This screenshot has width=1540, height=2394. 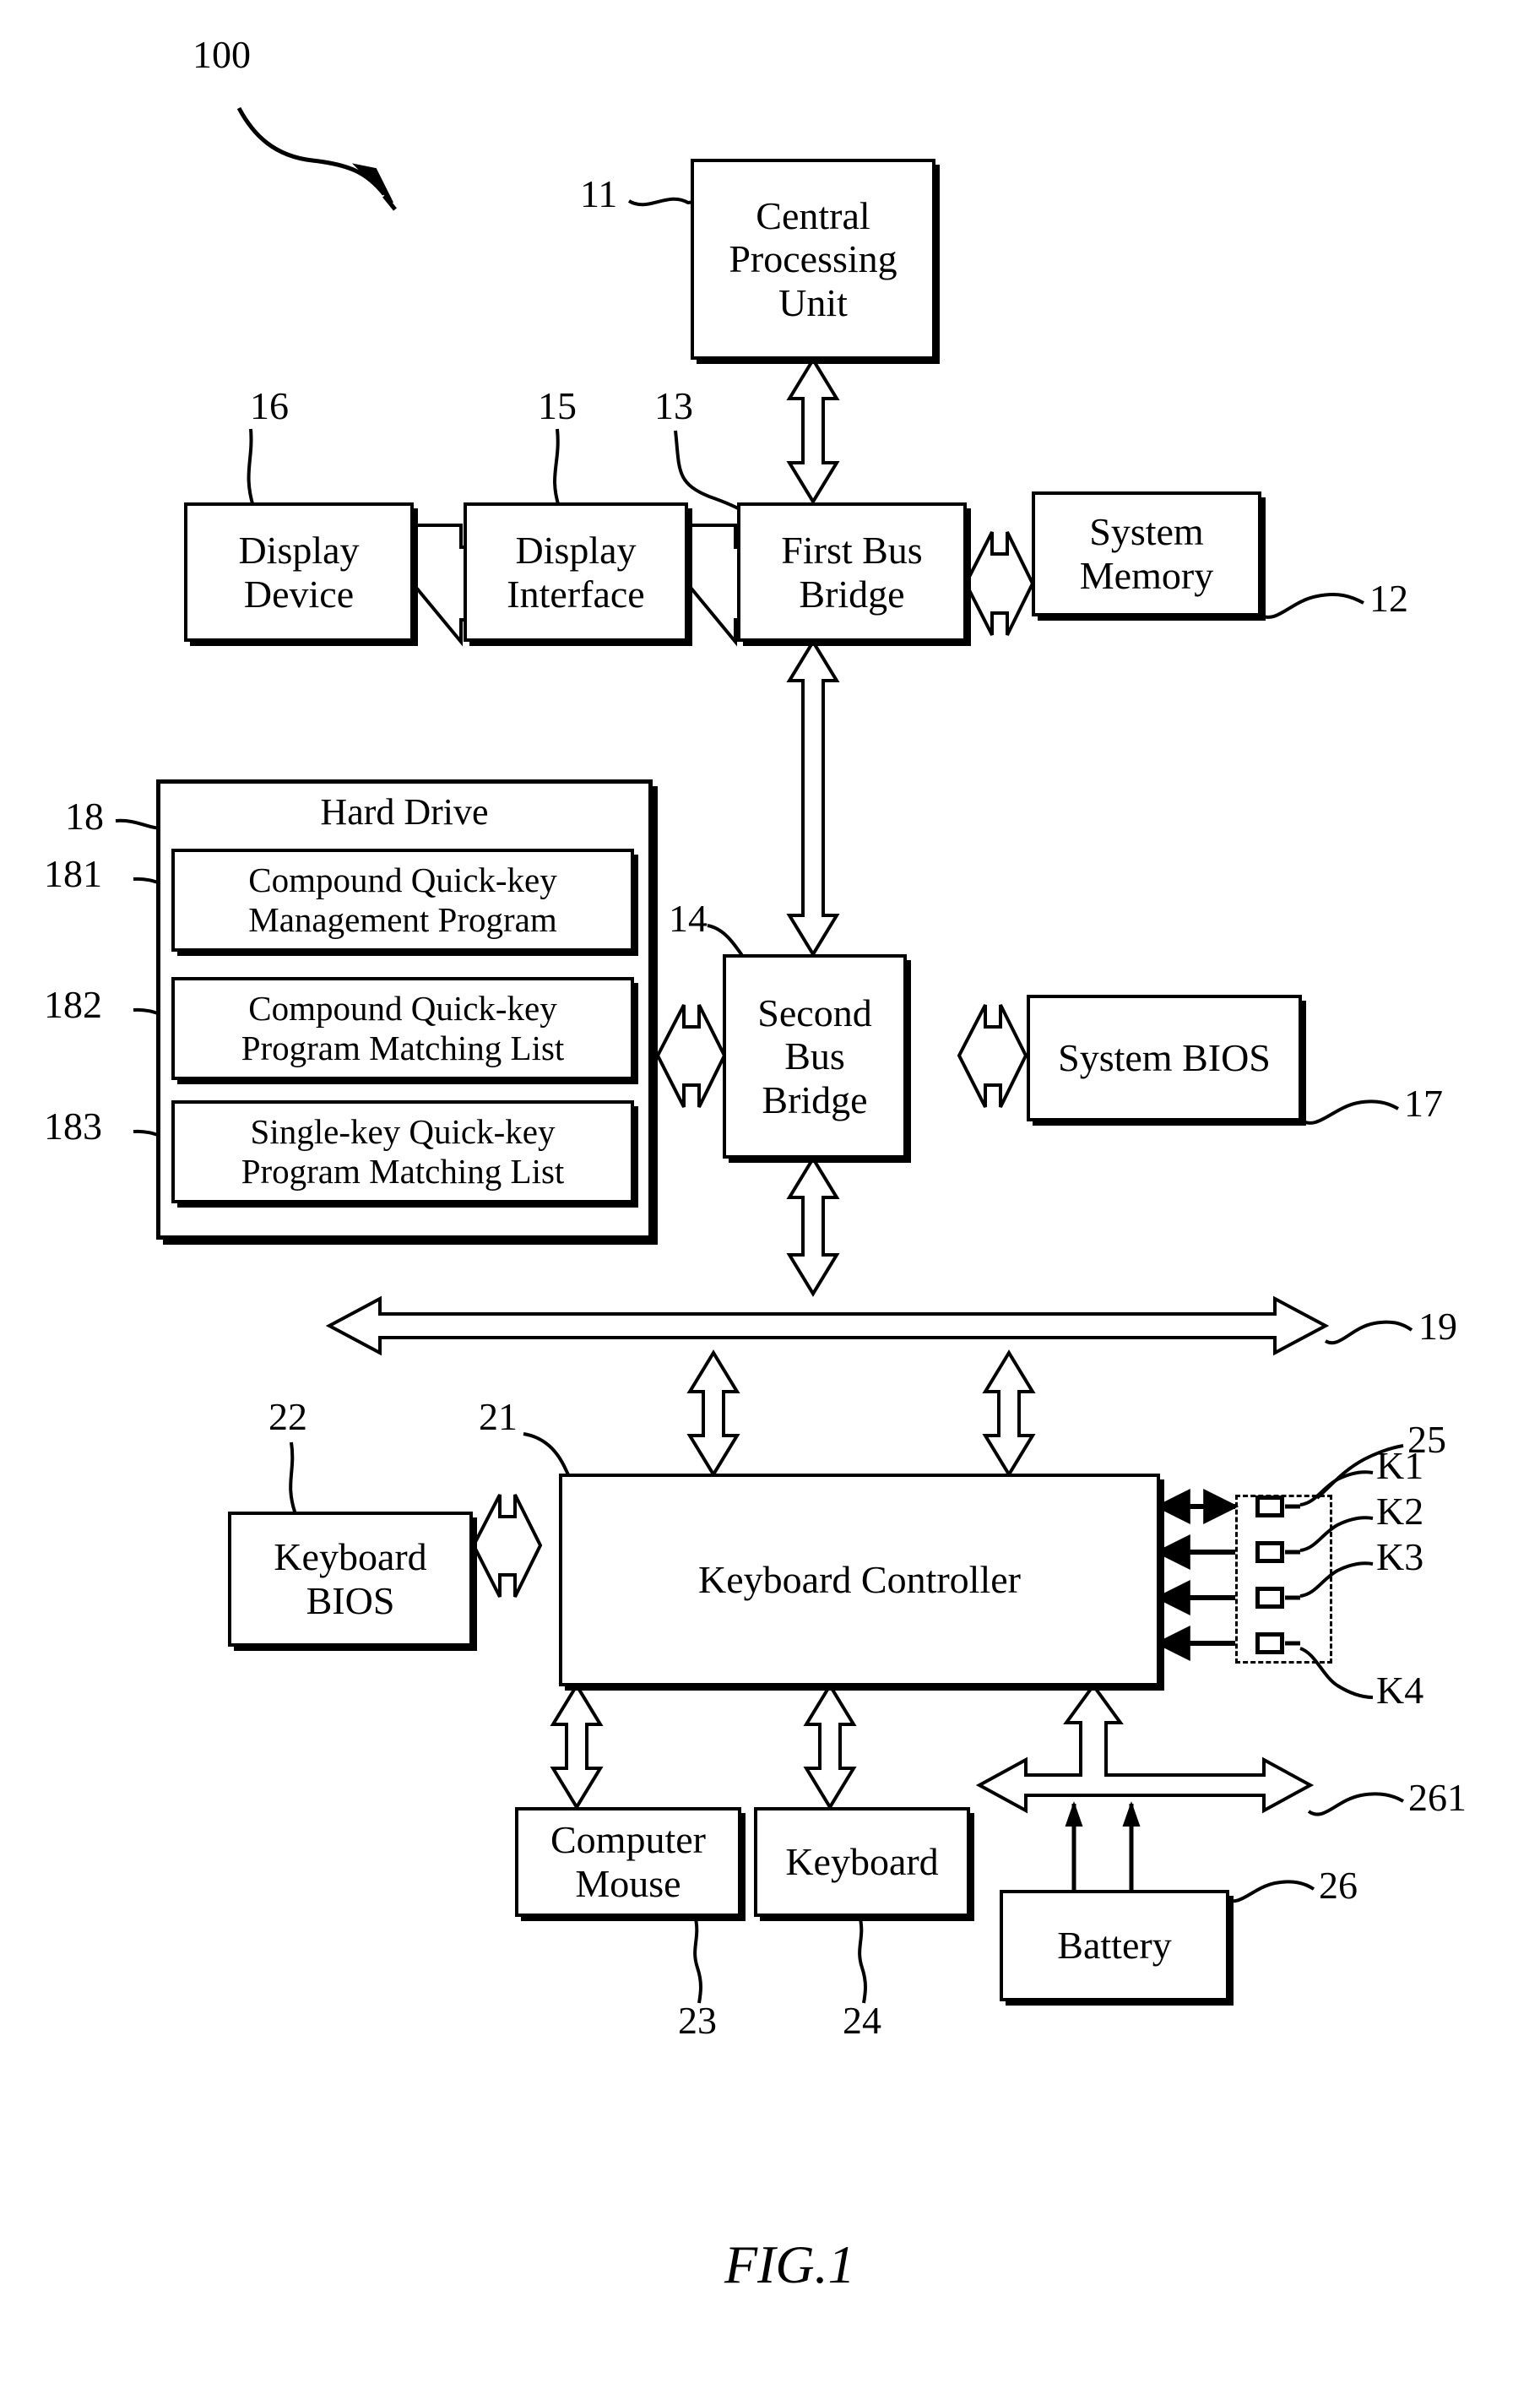 I want to click on block-second-bus-bridge: Second Bus Bridge, so click(x=815, y=1056).